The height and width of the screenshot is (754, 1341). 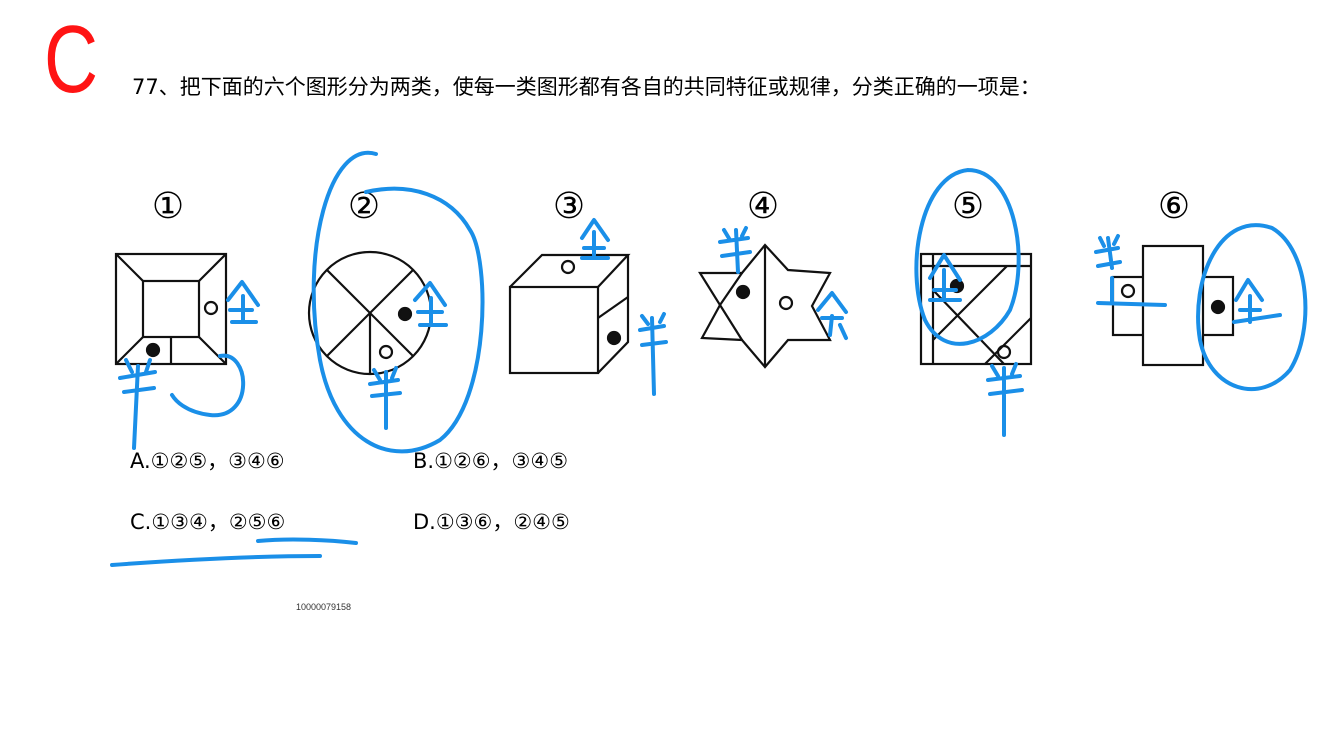 What do you see at coordinates (324, 607) in the screenshot?
I see `question-id: 10000079158` at bounding box center [324, 607].